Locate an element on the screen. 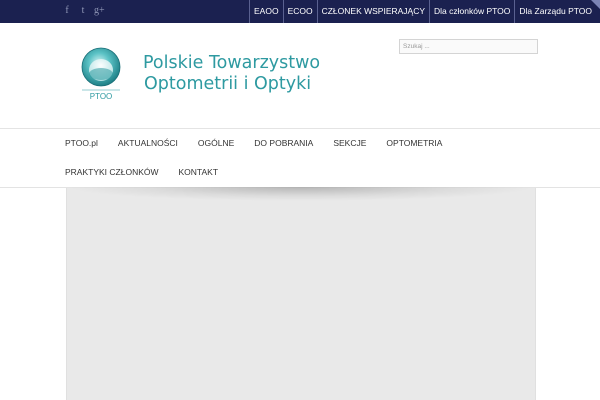 This screenshot has height=400, width=600. ptoo-logo-icon: PTOO is located at coordinates (101, 77).